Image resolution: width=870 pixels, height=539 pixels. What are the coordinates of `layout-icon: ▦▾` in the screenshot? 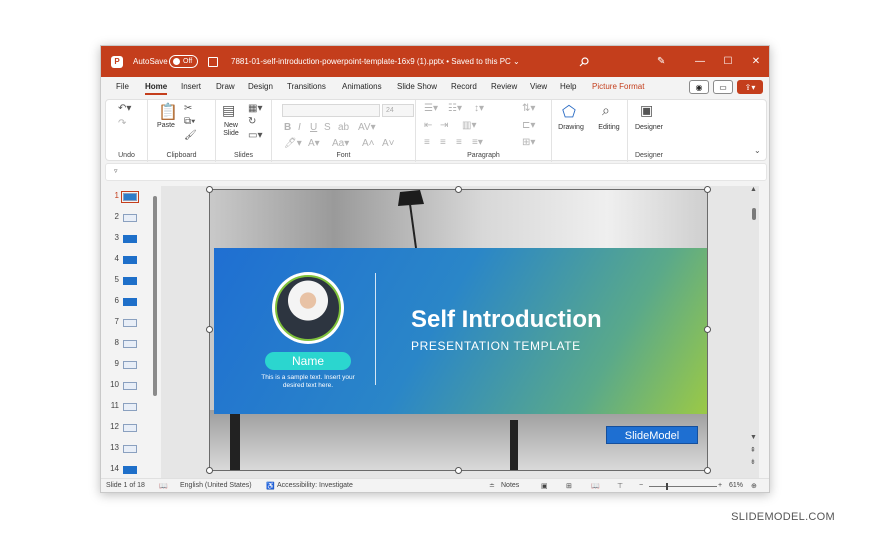 It's located at (255, 108).